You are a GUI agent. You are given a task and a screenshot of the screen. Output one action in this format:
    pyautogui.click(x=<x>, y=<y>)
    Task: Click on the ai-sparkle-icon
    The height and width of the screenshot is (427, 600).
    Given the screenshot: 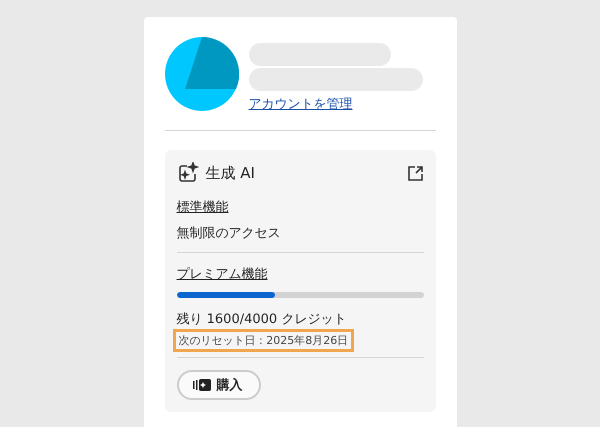 What is the action you would take?
    pyautogui.click(x=187, y=173)
    